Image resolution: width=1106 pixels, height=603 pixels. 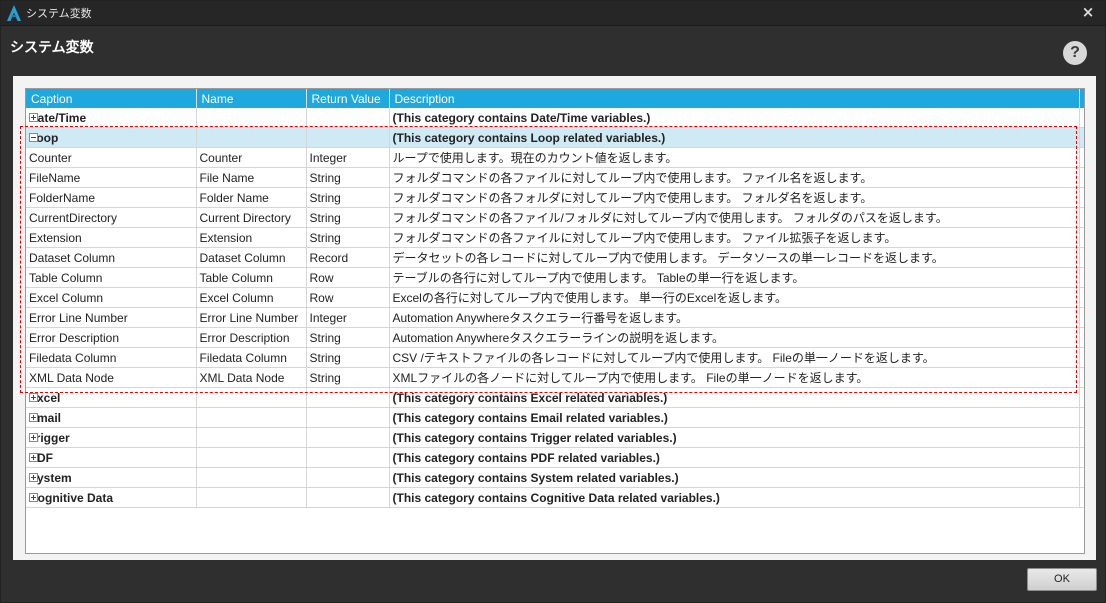 What do you see at coordinates (251, 197) in the screenshot?
I see `variable-name: Folder Name` at bounding box center [251, 197].